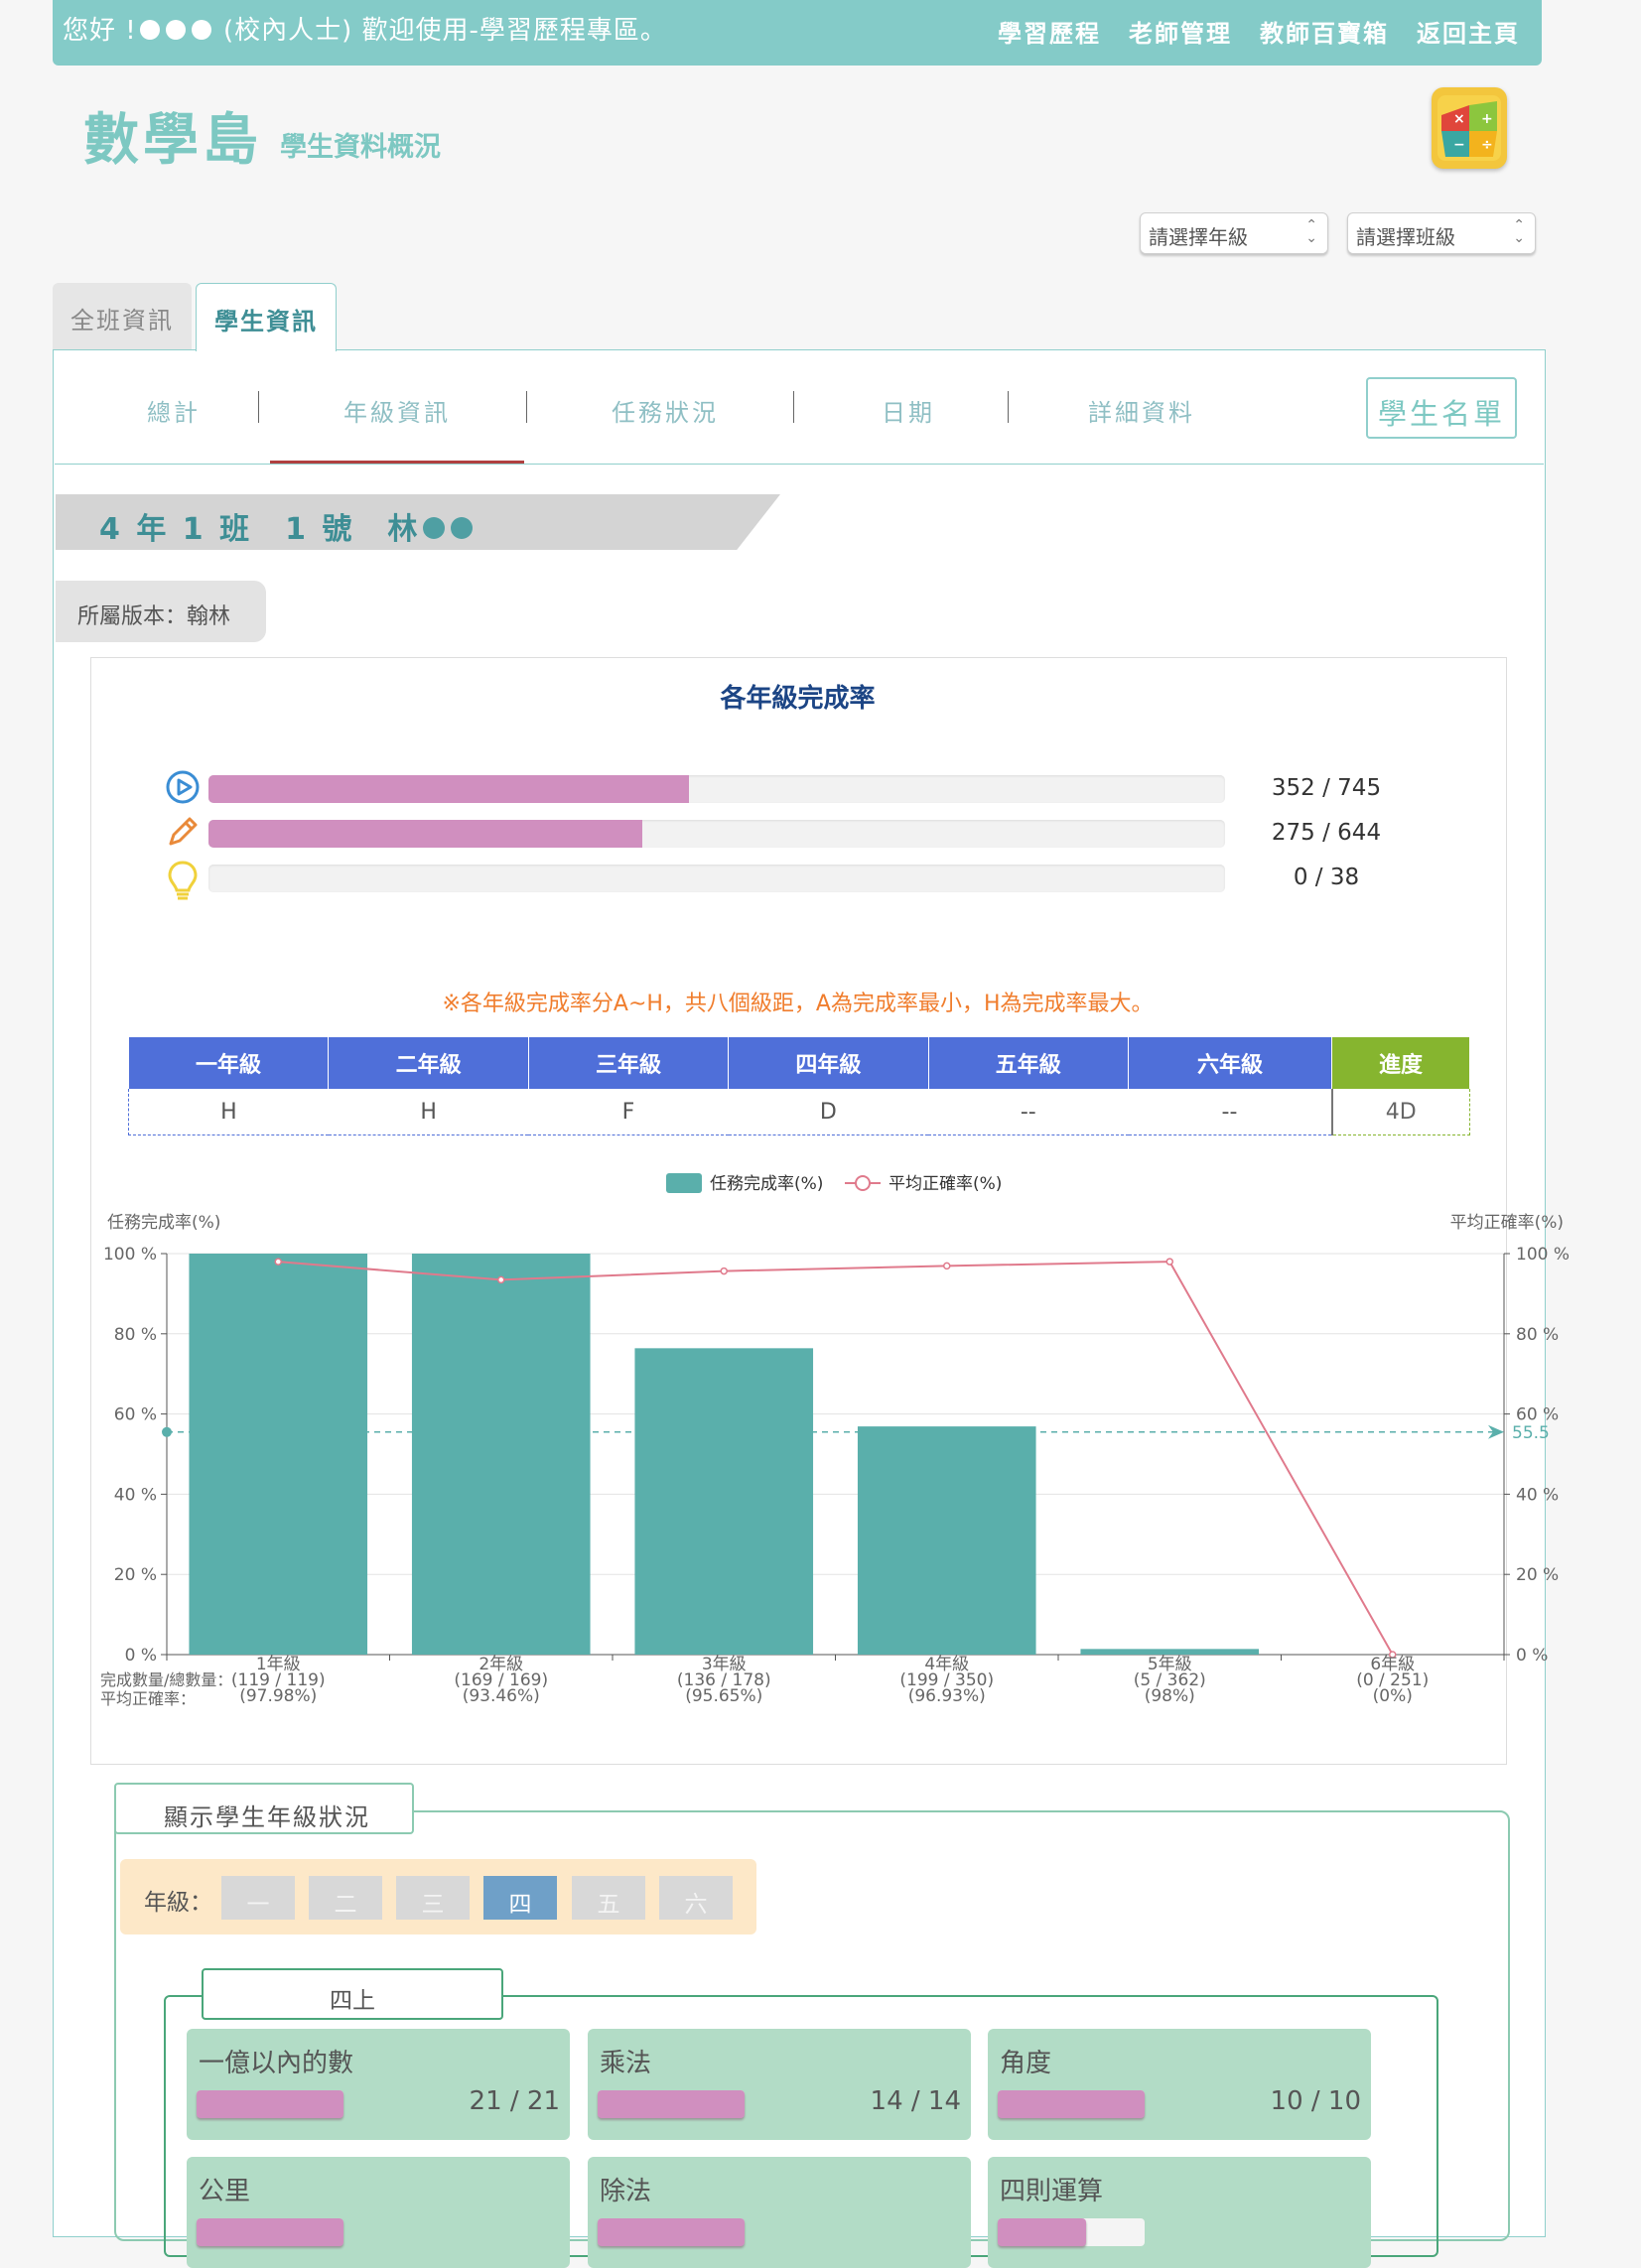 The height and width of the screenshot is (2268, 1641). What do you see at coordinates (908, 411) in the screenshot?
I see `subnav-date: 日期` at bounding box center [908, 411].